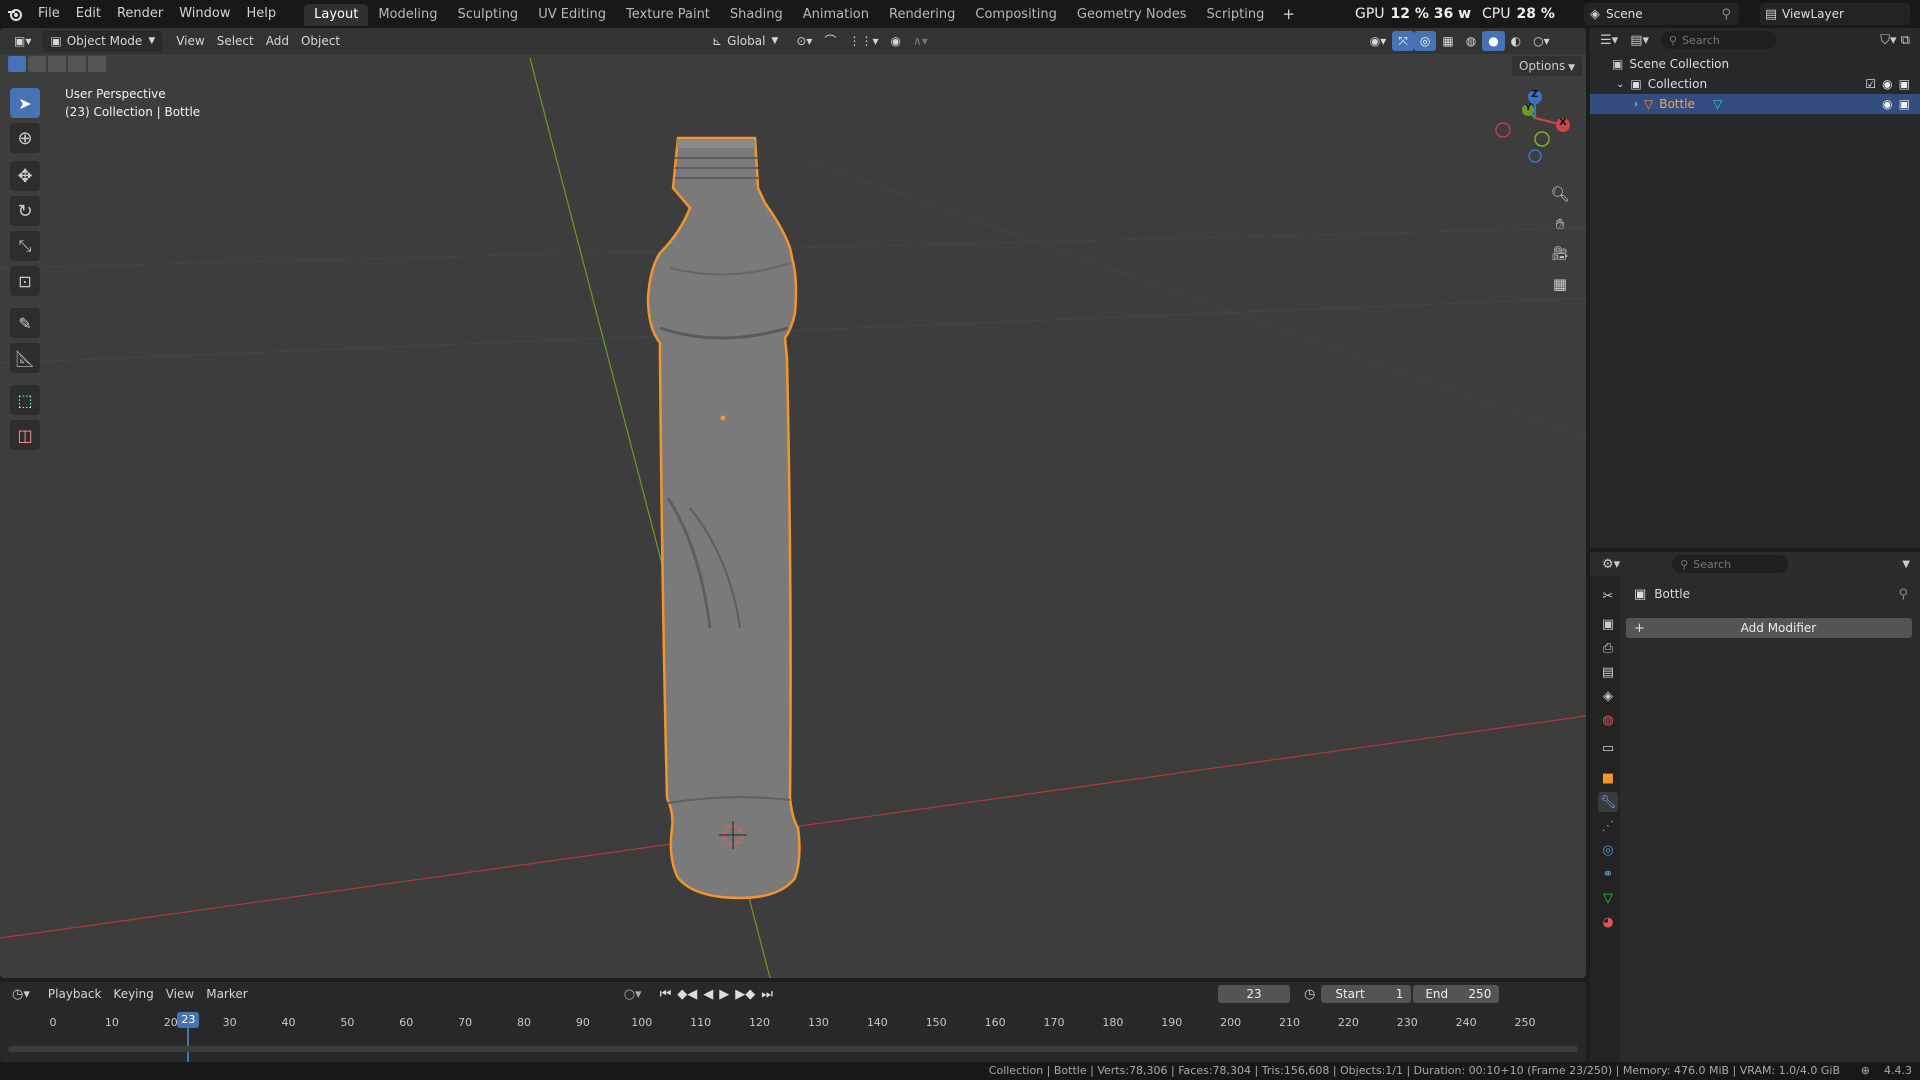  I want to click on editor-type-icon: ▣▾, so click(22, 41).